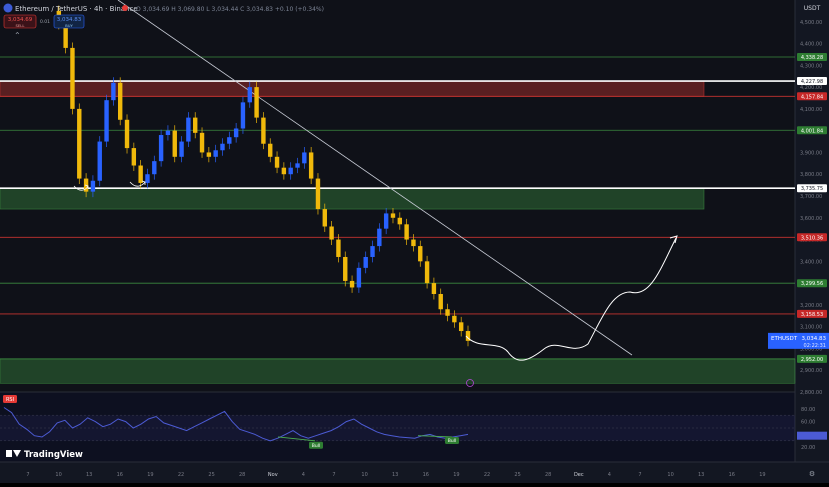 This screenshot has width=829, height=487. Describe the element at coordinates (812, 435) in the screenshot. I see `rsi-value-badge` at that location.